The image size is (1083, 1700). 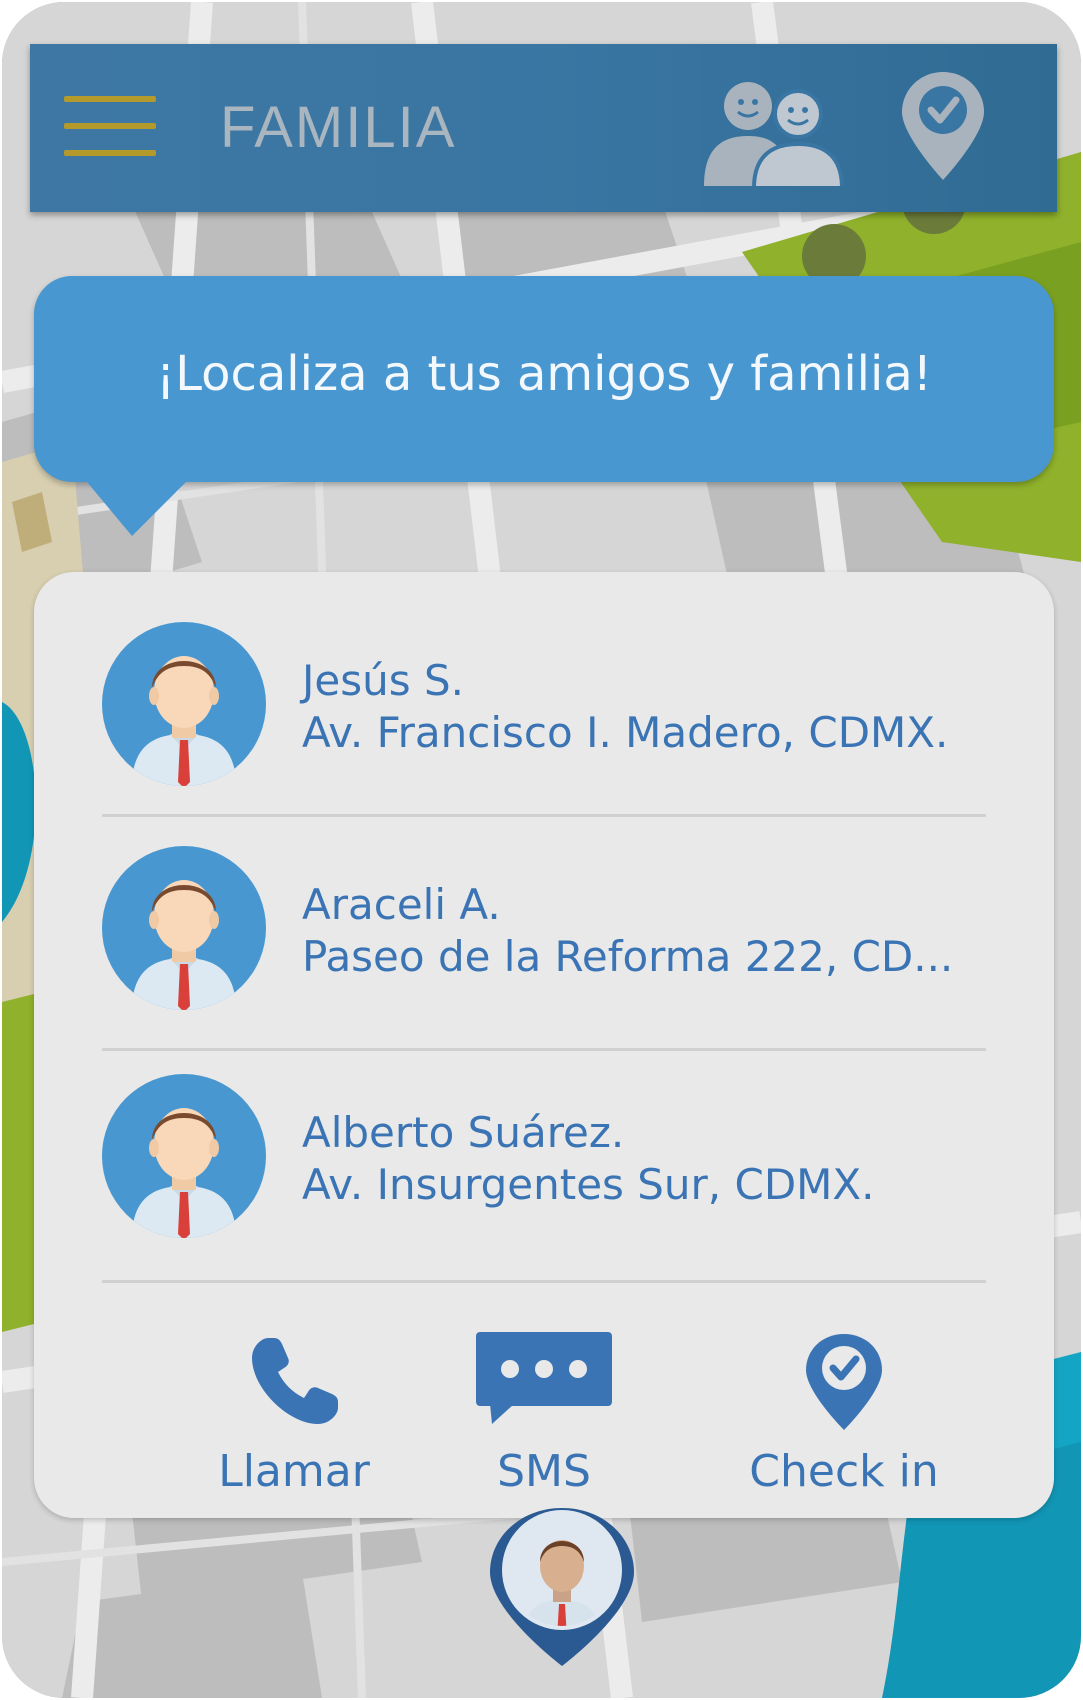 I want to click on banner-text: ¡Localiza a tus amigos y familia!, so click(x=544, y=374).